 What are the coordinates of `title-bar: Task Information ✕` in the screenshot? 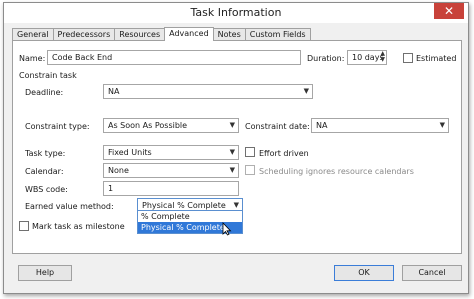 It's located at (236, 13).